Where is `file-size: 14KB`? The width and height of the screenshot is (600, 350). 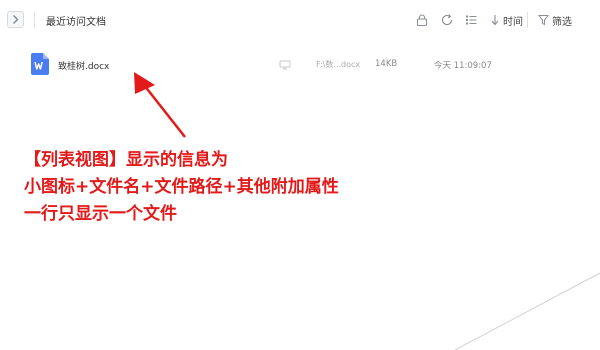 file-size: 14KB is located at coordinates (386, 64).